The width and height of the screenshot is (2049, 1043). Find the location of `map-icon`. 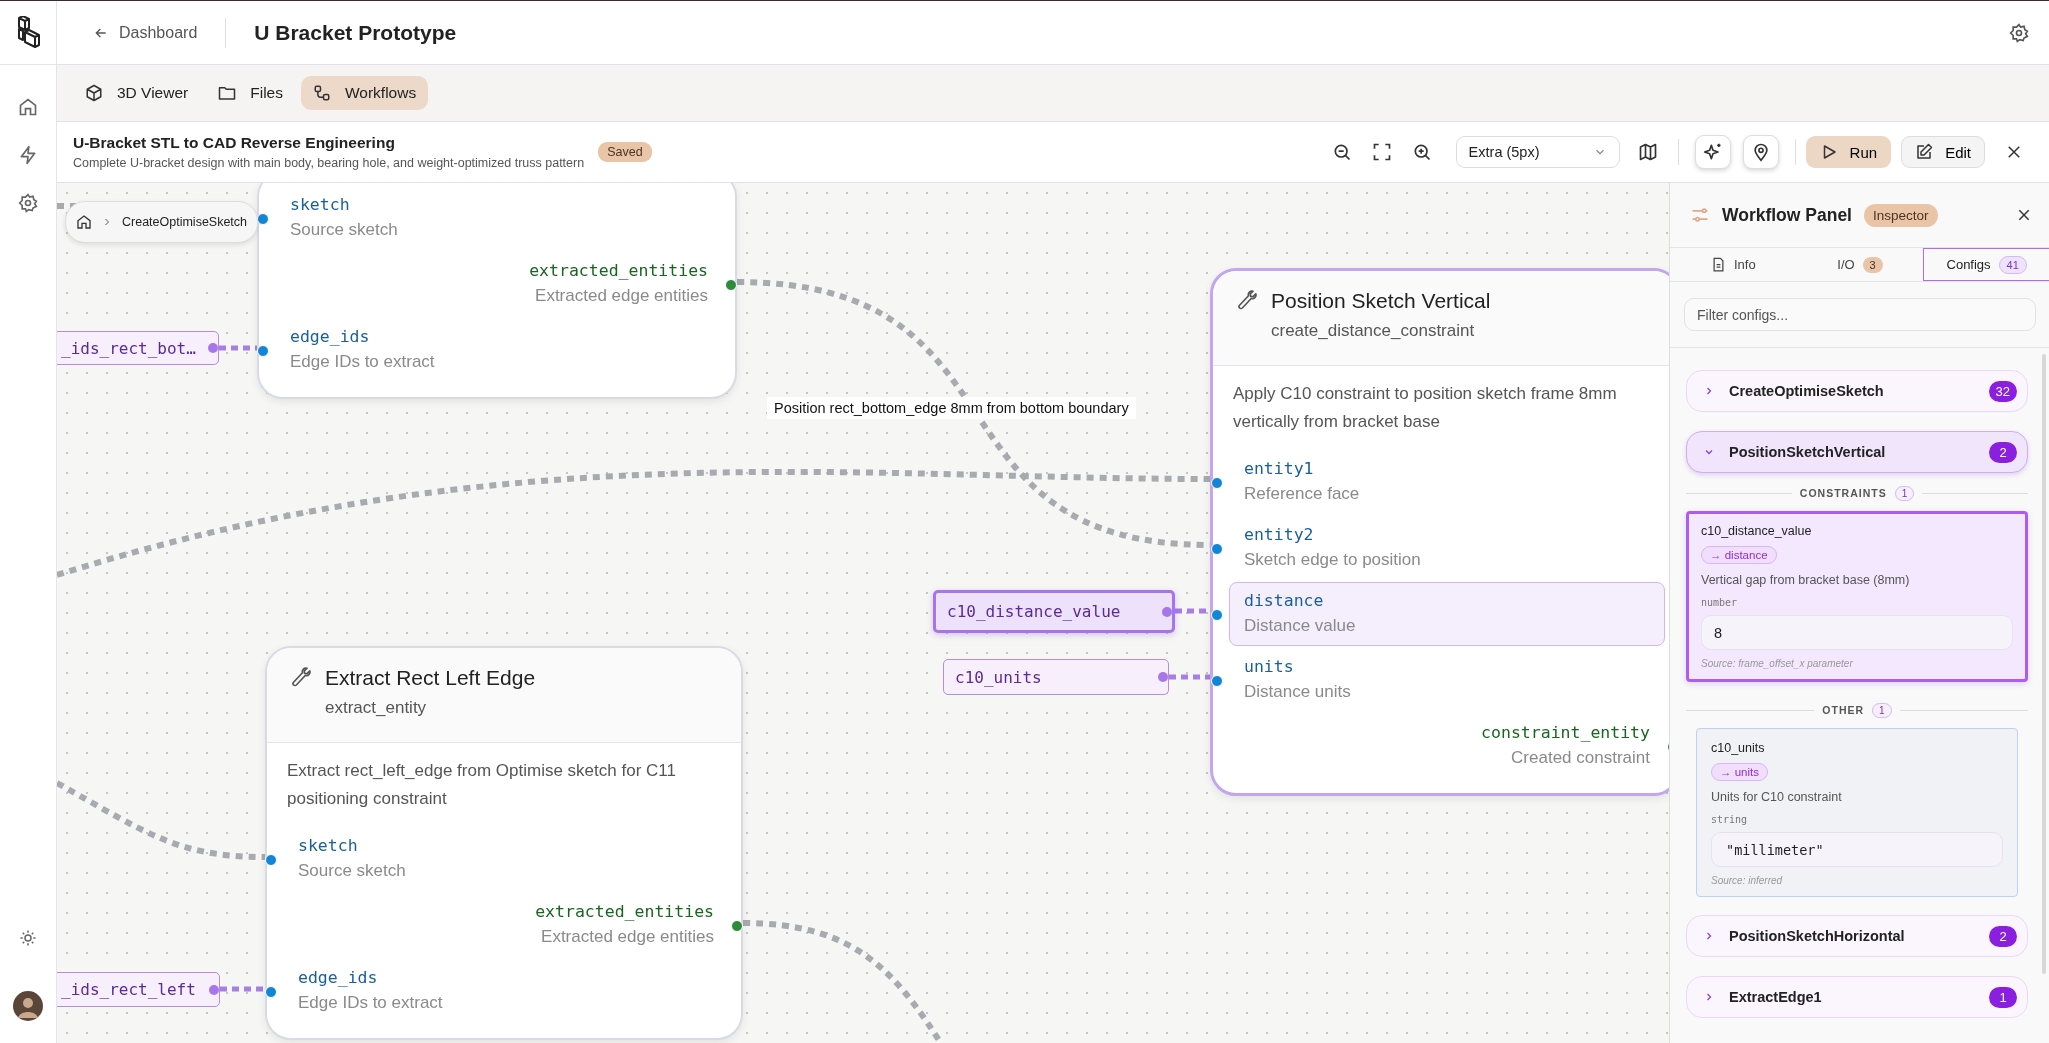

map-icon is located at coordinates (1647, 152).